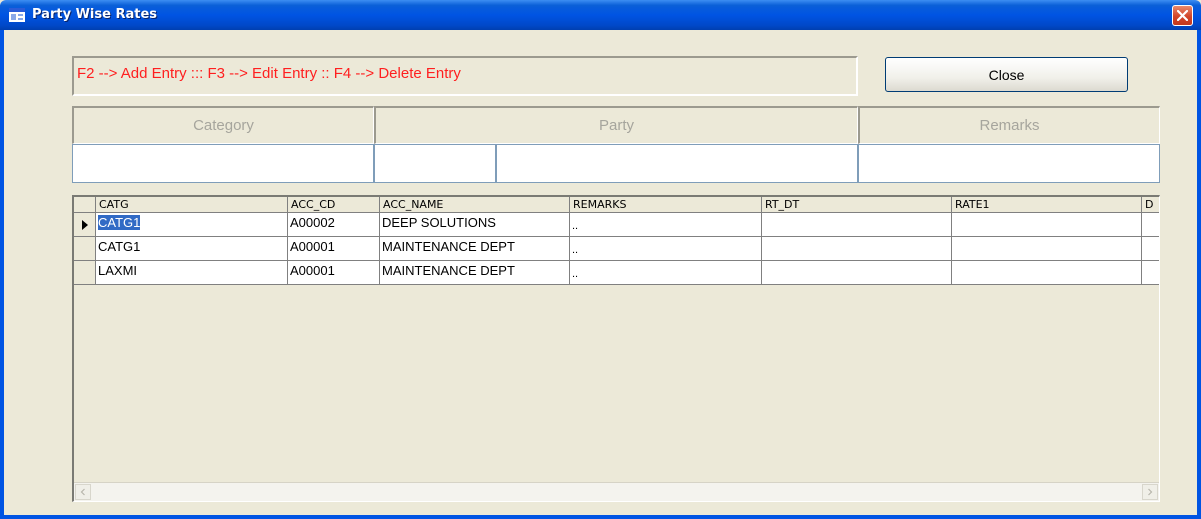  Describe the element at coordinates (2, 274) in the screenshot. I see `window-frame-left` at that location.